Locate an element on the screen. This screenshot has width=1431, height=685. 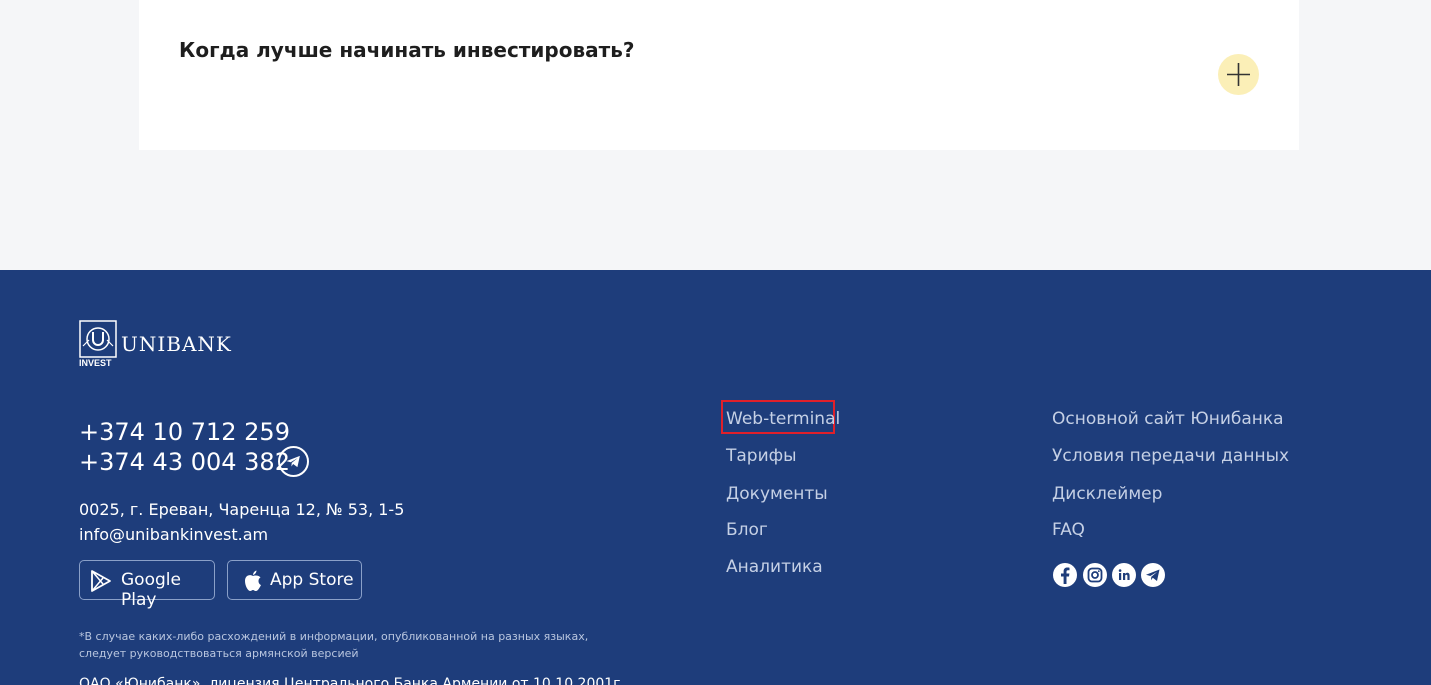
google-play-button: Google Play is located at coordinates (147, 585).